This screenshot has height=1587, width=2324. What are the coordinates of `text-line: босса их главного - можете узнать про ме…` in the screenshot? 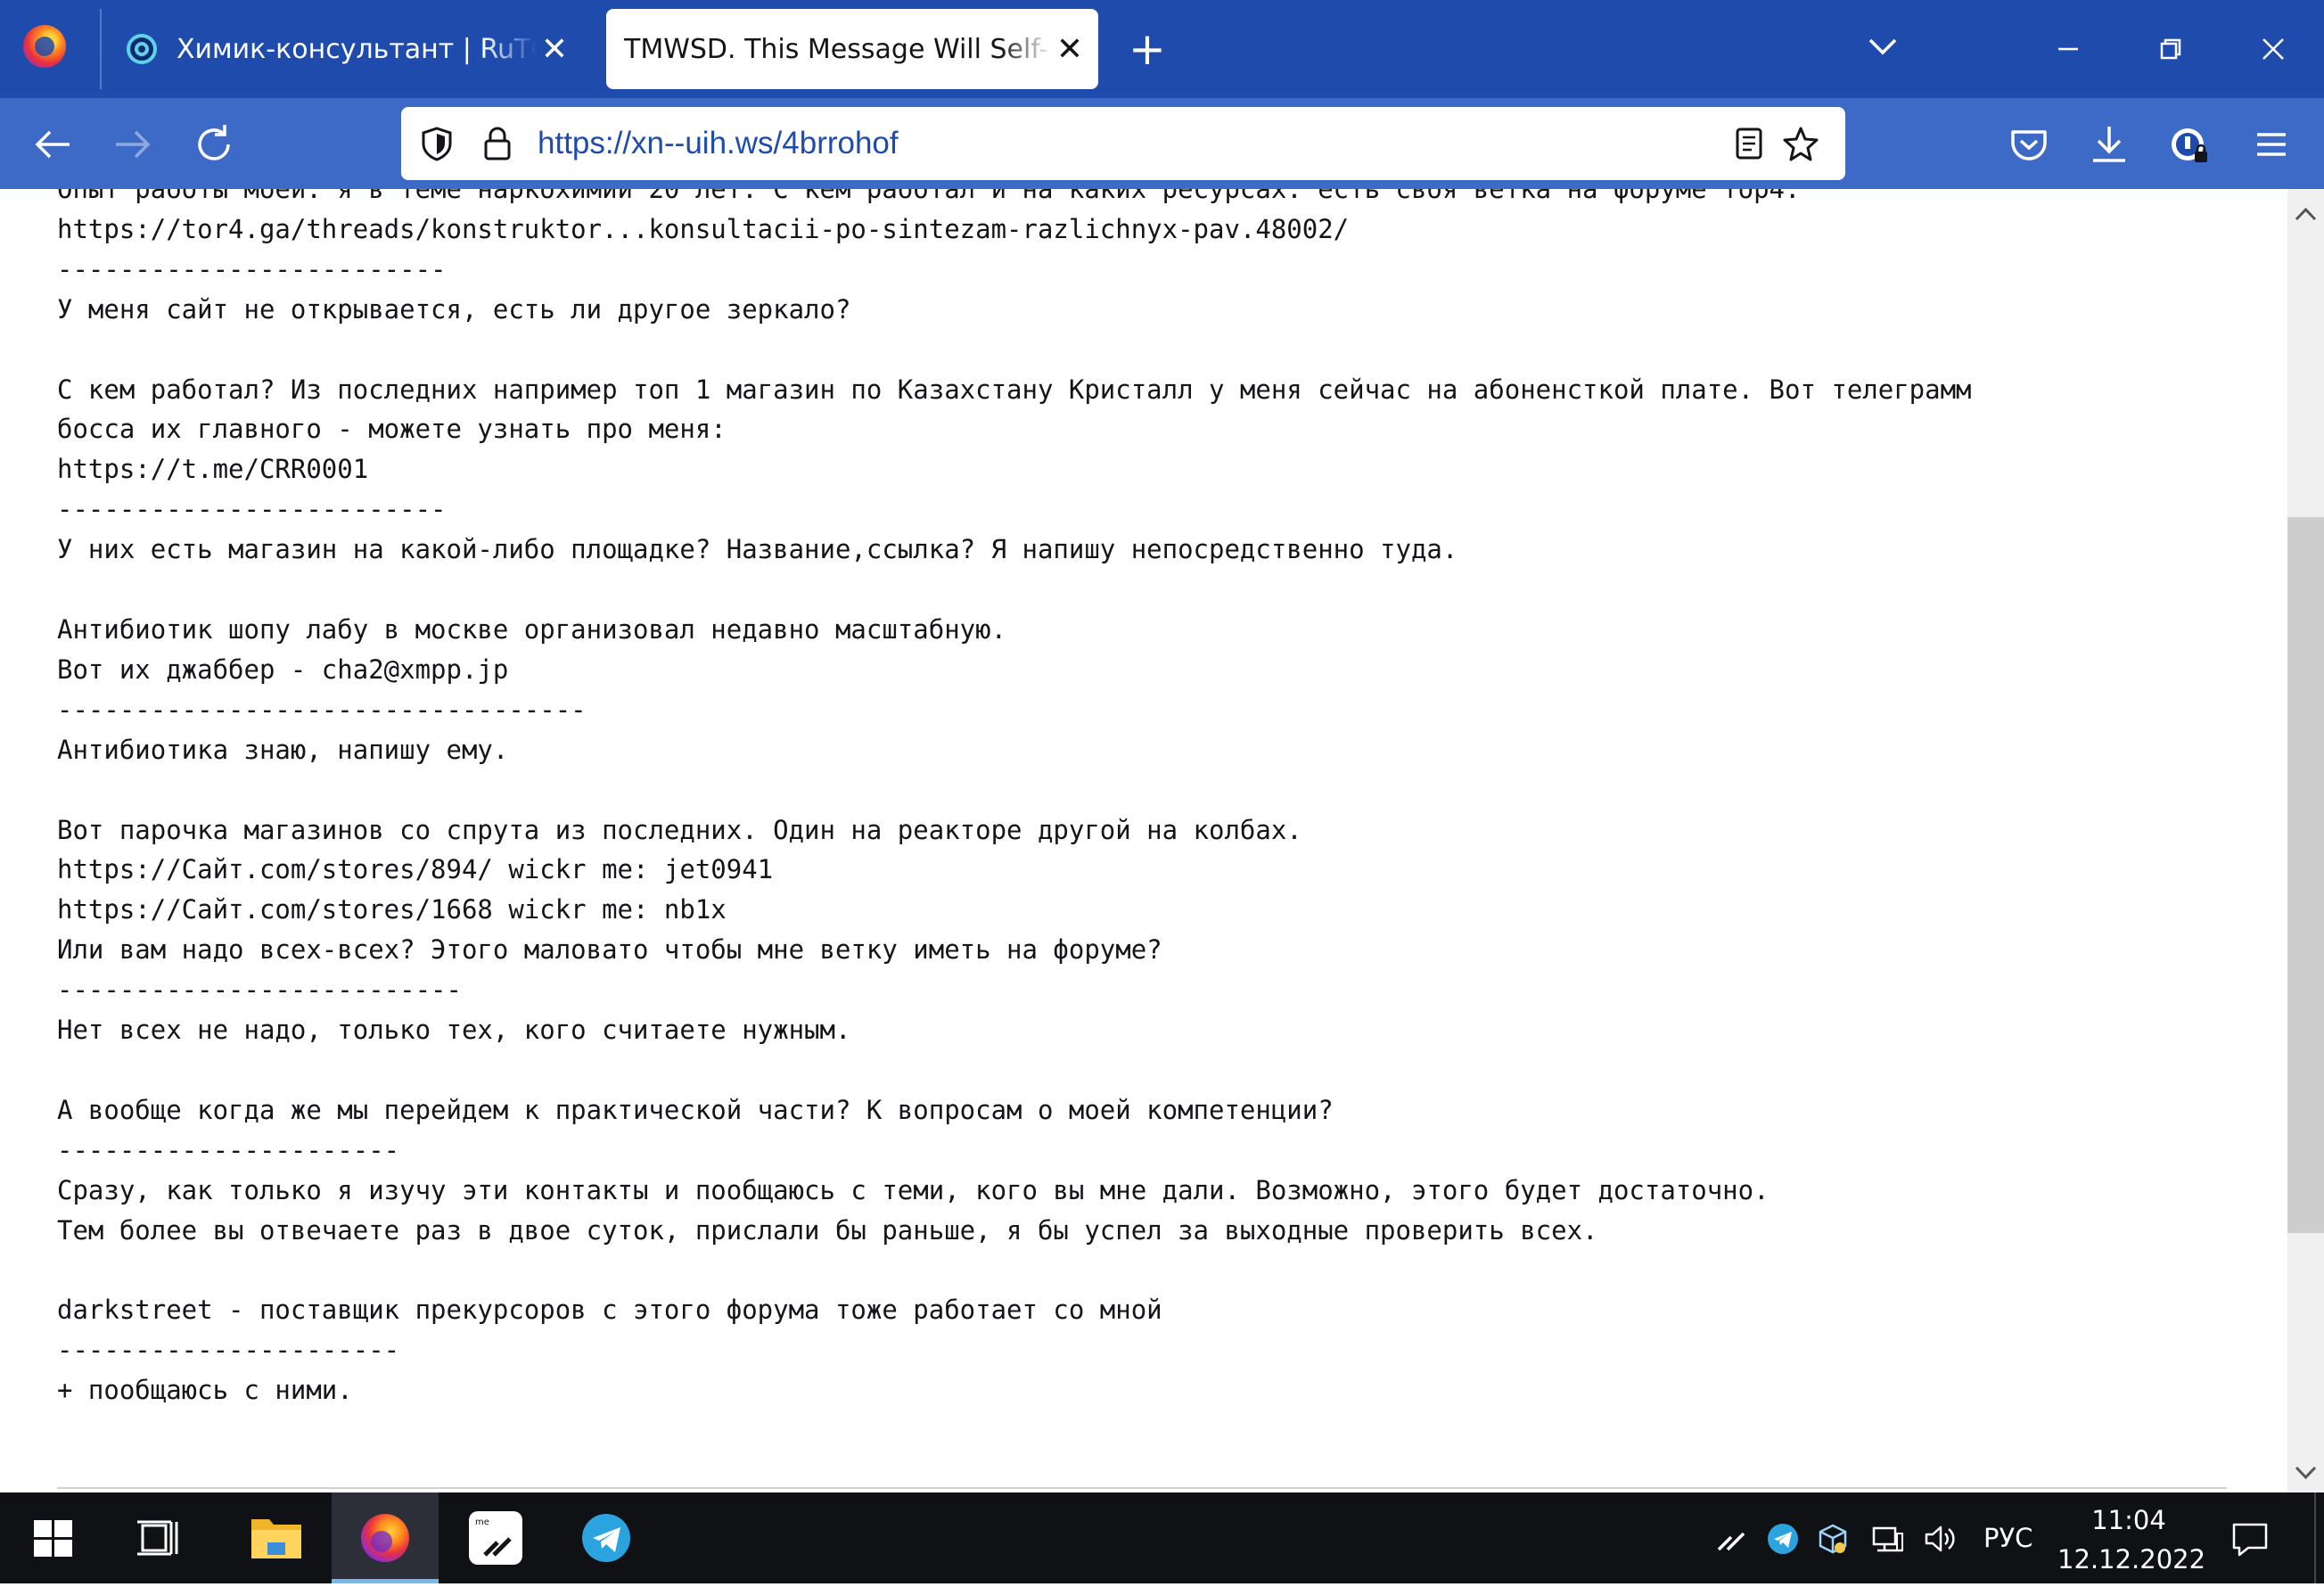 It's located at (392, 429).